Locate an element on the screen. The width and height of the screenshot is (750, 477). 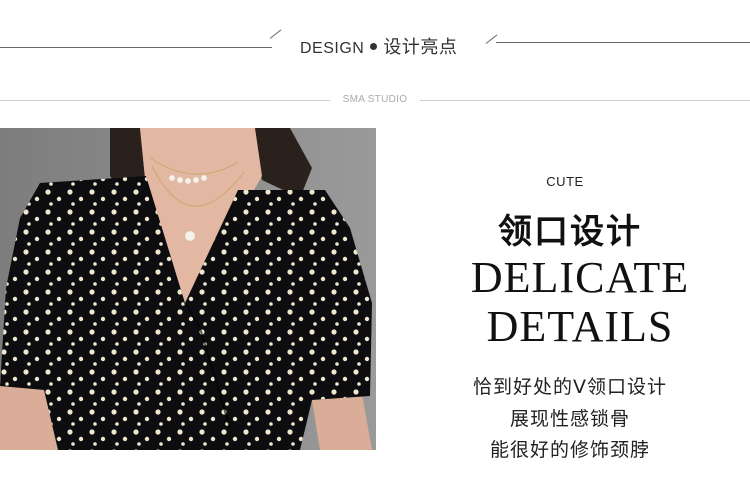
feature-tag: CUTE is located at coordinates (565, 181).